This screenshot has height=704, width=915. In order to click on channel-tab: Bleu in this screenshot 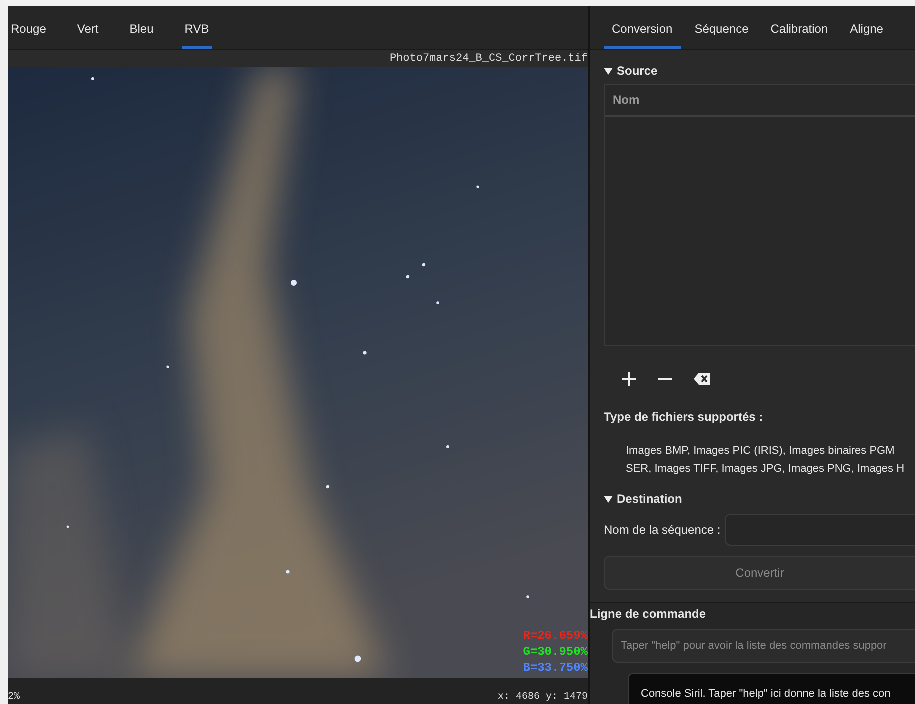, I will do `click(141, 35)`.